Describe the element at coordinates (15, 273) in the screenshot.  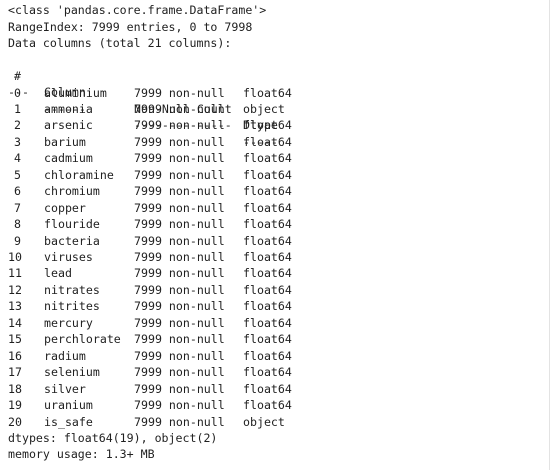
I see `row-index: 11` at that location.